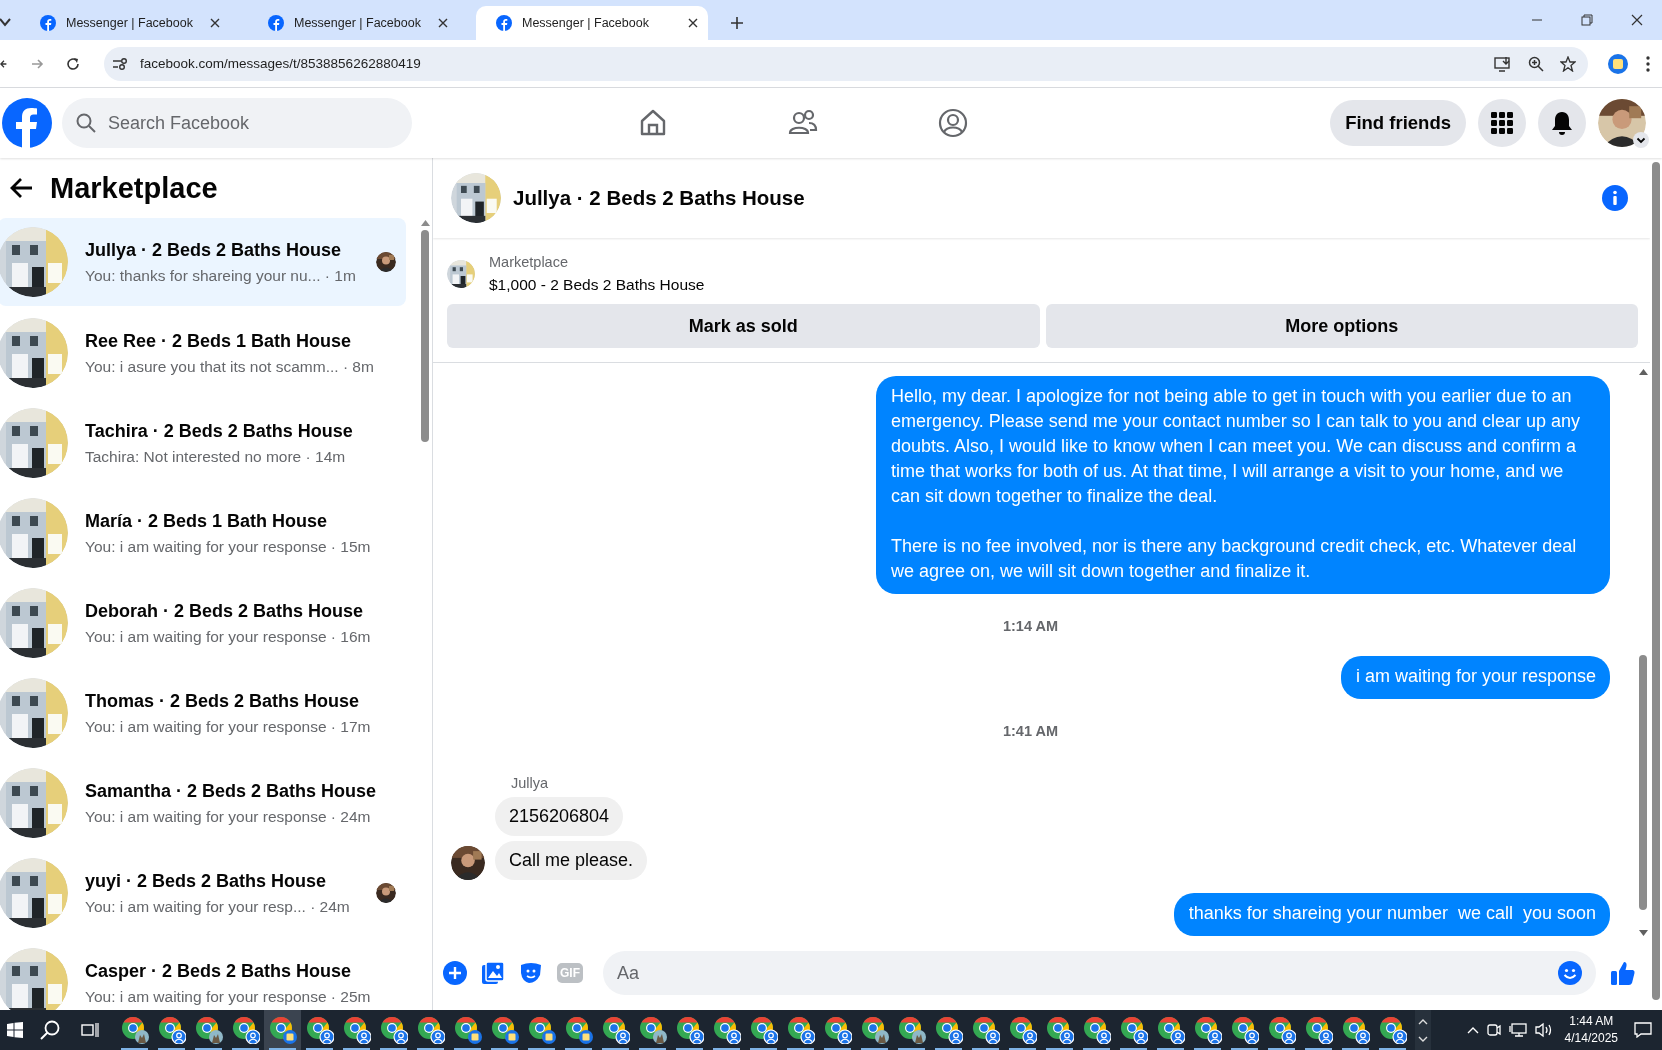  Describe the element at coordinates (73, 63) in the screenshot. I see `reload-icon` at that location.